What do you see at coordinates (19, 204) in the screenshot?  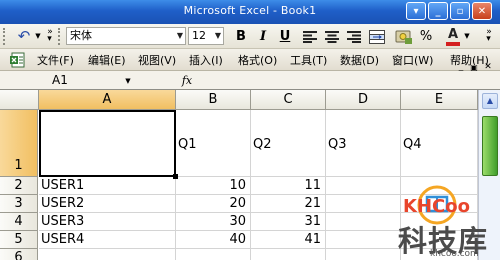 I see `row-header-3: 3` at bounding box center [19, 204].